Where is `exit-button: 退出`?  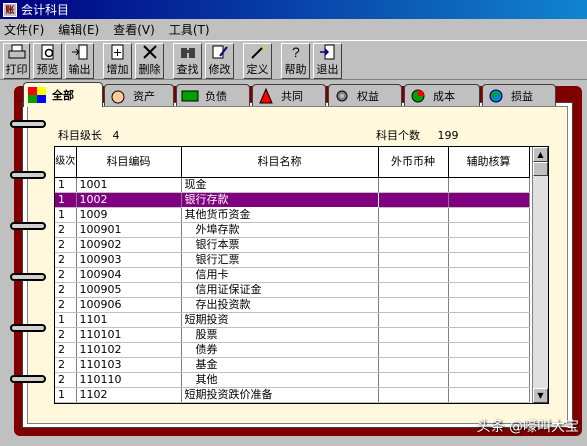
exit-button: 退出 is located at coordinates (327, 61).